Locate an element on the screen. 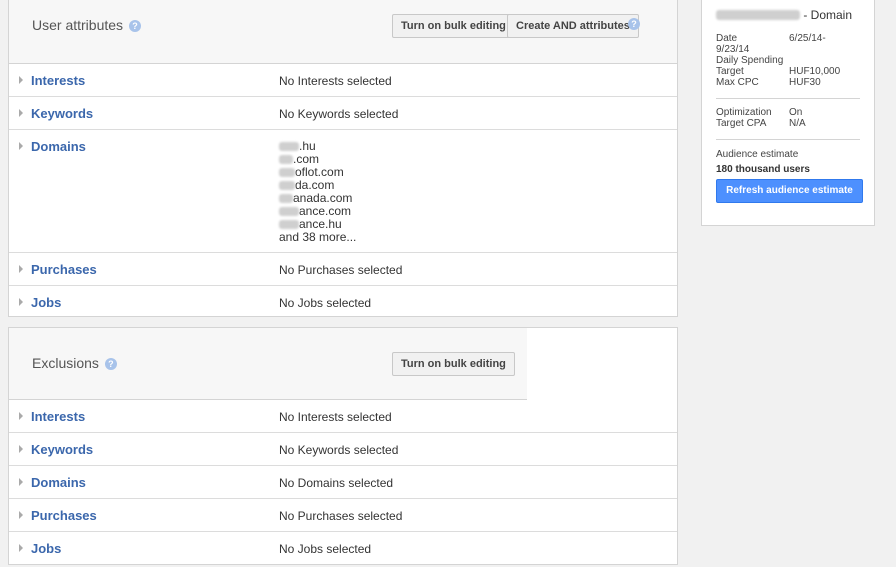 This screenshot has width=896, height=567. optimization-value: On is located at coordinates (796, 112).